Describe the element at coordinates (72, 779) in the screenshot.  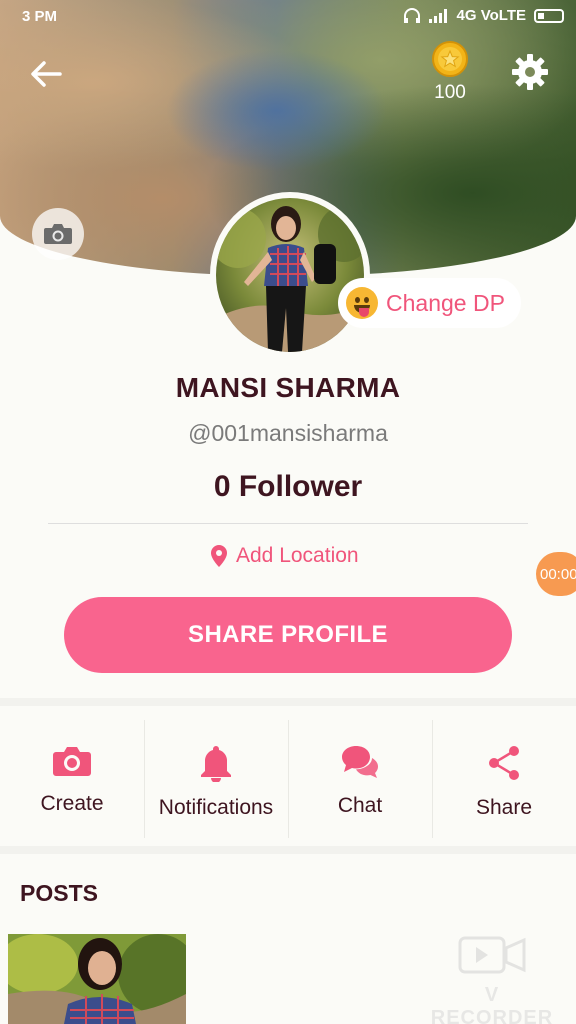
I see `create-button: Create` at that location.